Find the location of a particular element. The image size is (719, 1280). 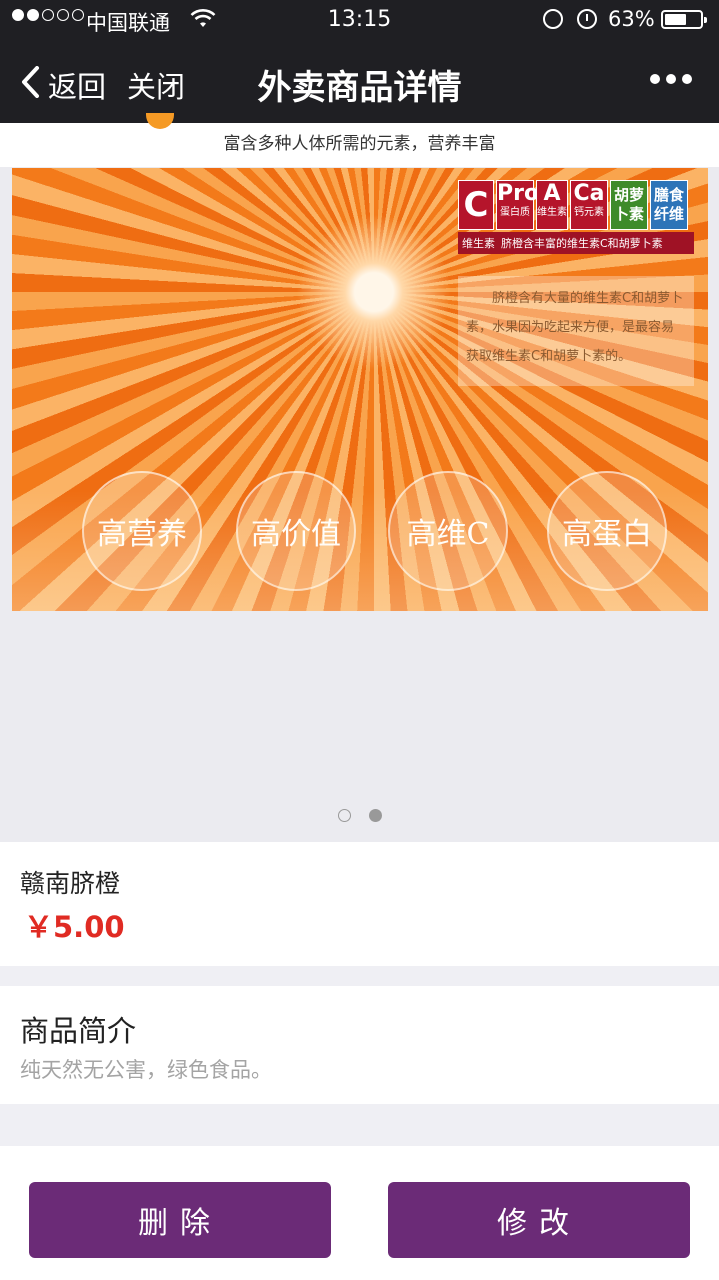

rotation-lock-icon is located at coordinates (553, 19).